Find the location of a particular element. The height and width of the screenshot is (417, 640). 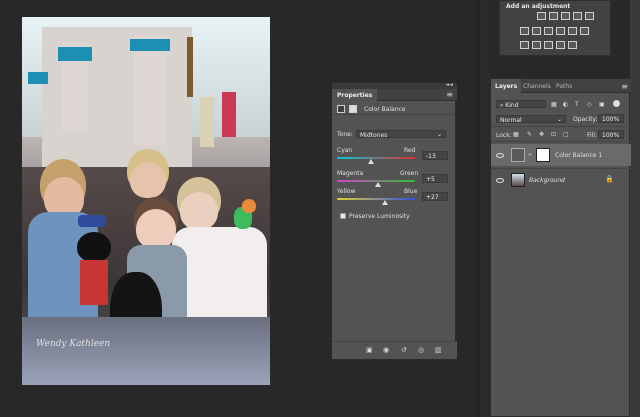

collapse-icon: ◄◄ is located at coordinates (449, 85).